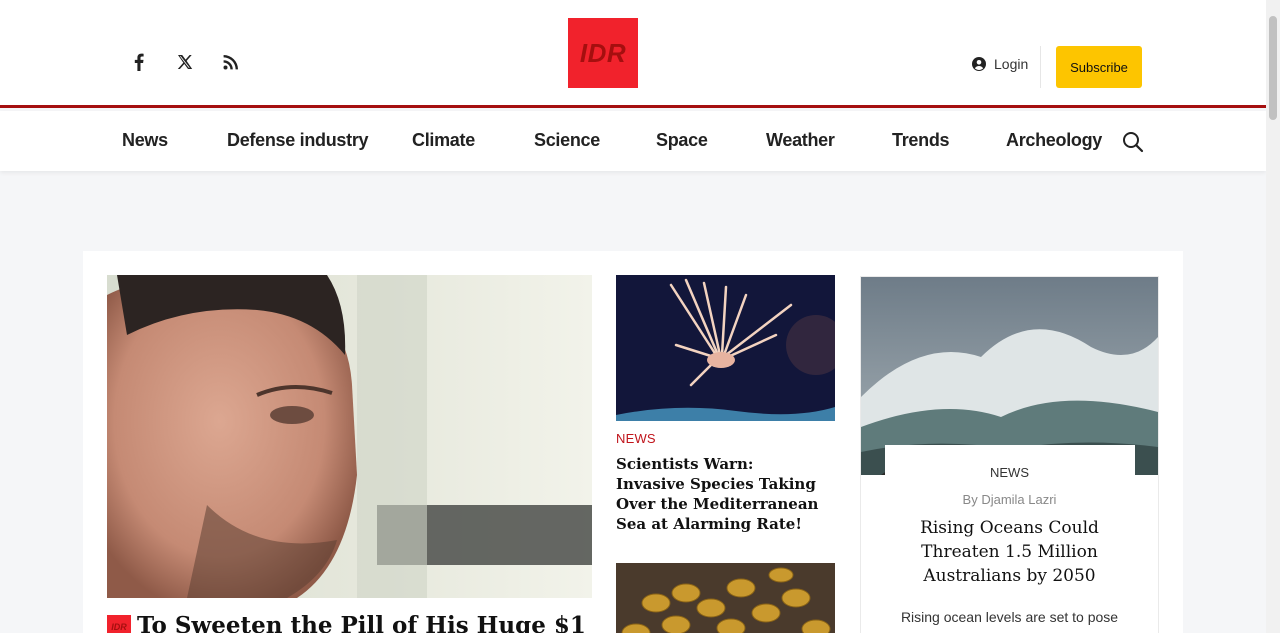 This screenshot has height=633, width=1280. Describe the element at coordinates (1011, 64) in the screenshot. I see `login-label: Login` at that location.